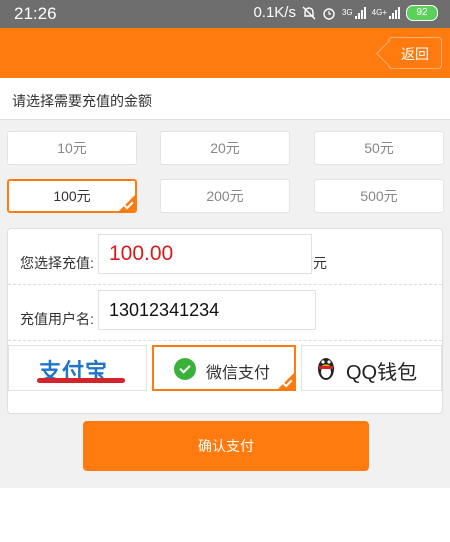  Describe the element at coordinates (225, 99) in the screenshot. I see `section-title: 请选择需要充值的金额` at that location.